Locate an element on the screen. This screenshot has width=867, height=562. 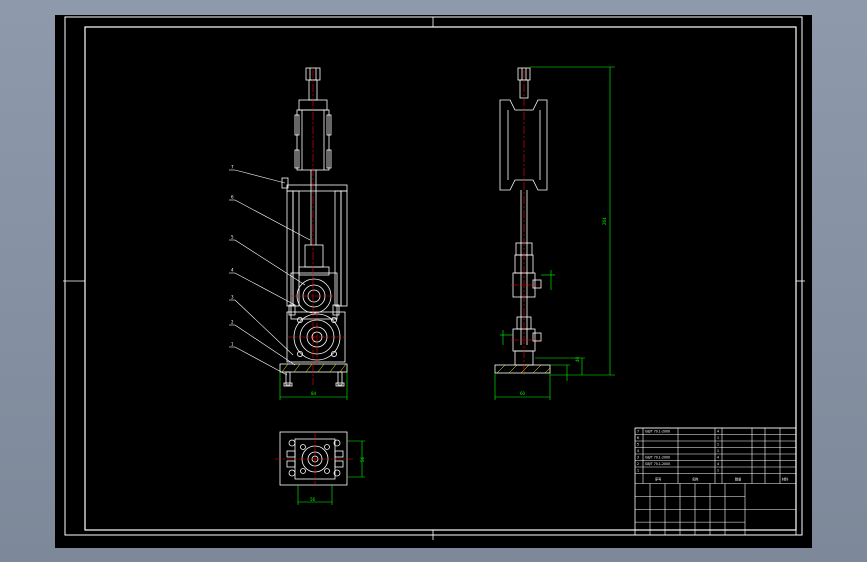
bom-header-material: 材料 is located at coordinates (785, 479).